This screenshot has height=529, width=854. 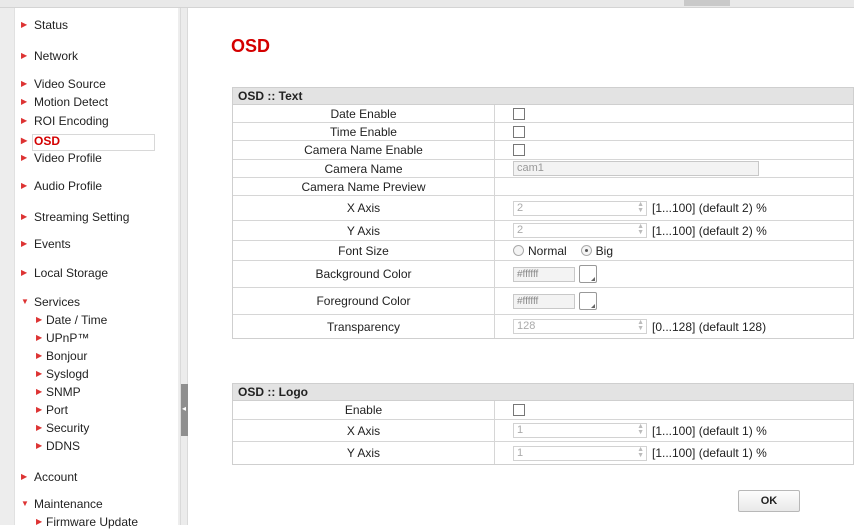 I want to click on background-color-row: Background Color #ffffff, so click(x=543, y=274).